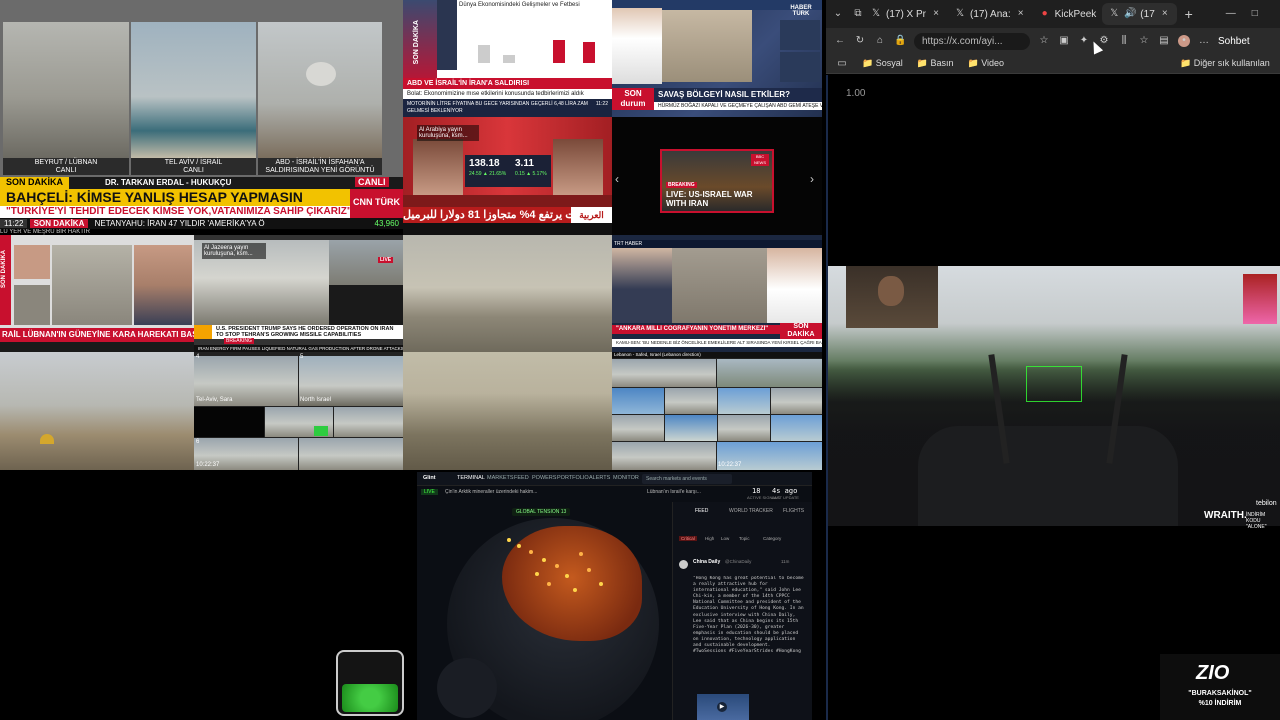 Image resolution: width=1280 pixels, height=720 pixels. Describe the element at coordinates (544, 478) in the screenshot. I see `menu-powers: POWERS` at that location.